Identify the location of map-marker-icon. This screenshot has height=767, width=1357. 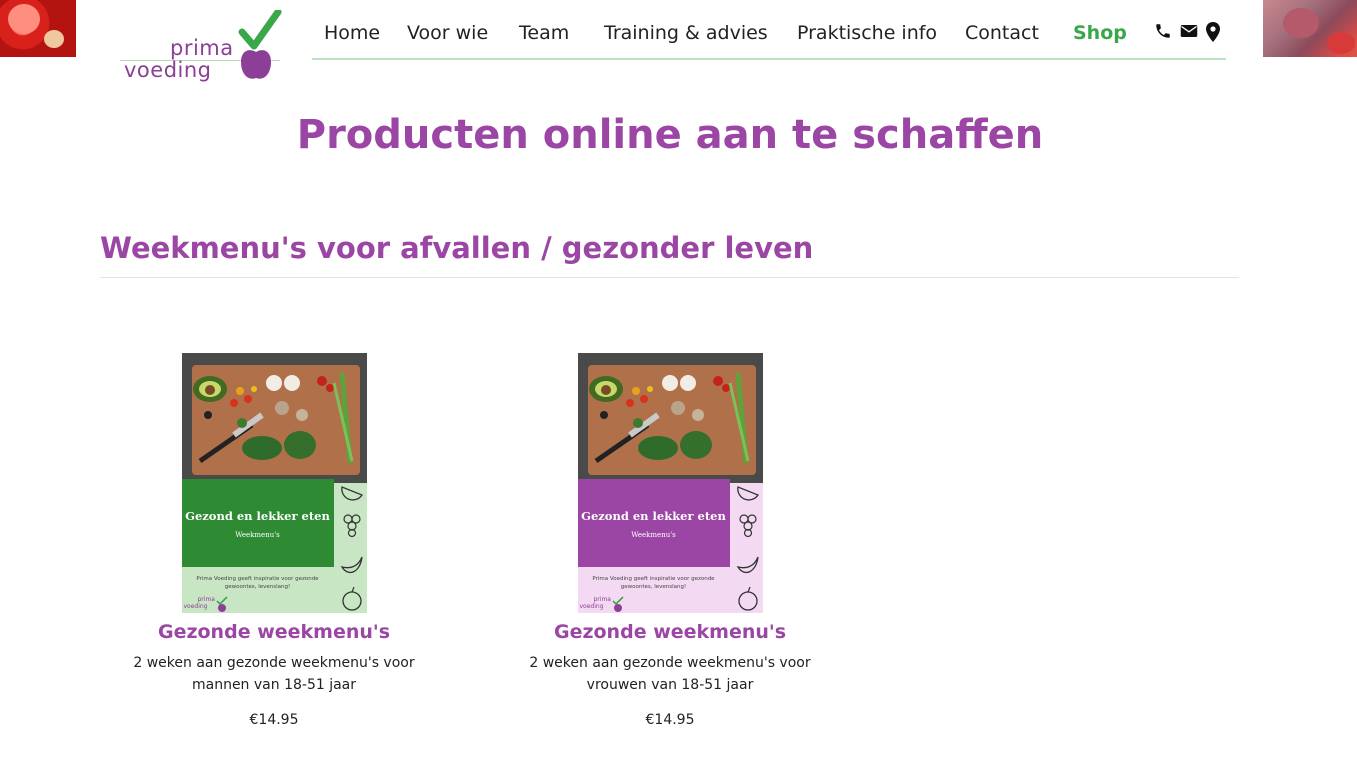
(1213, 32).